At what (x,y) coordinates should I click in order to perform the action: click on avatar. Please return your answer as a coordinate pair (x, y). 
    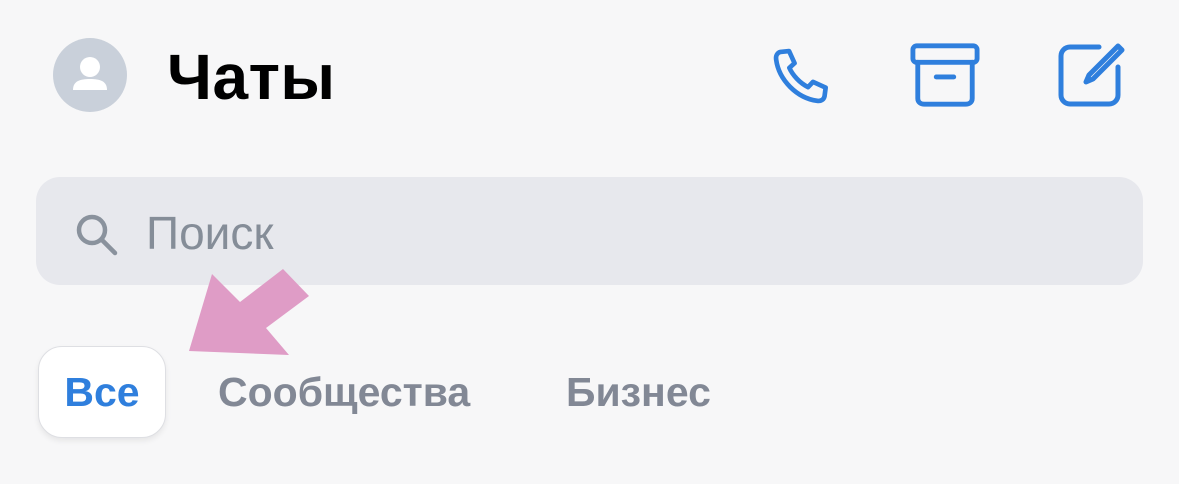
    Looking at the image, I should click on (90, 75).